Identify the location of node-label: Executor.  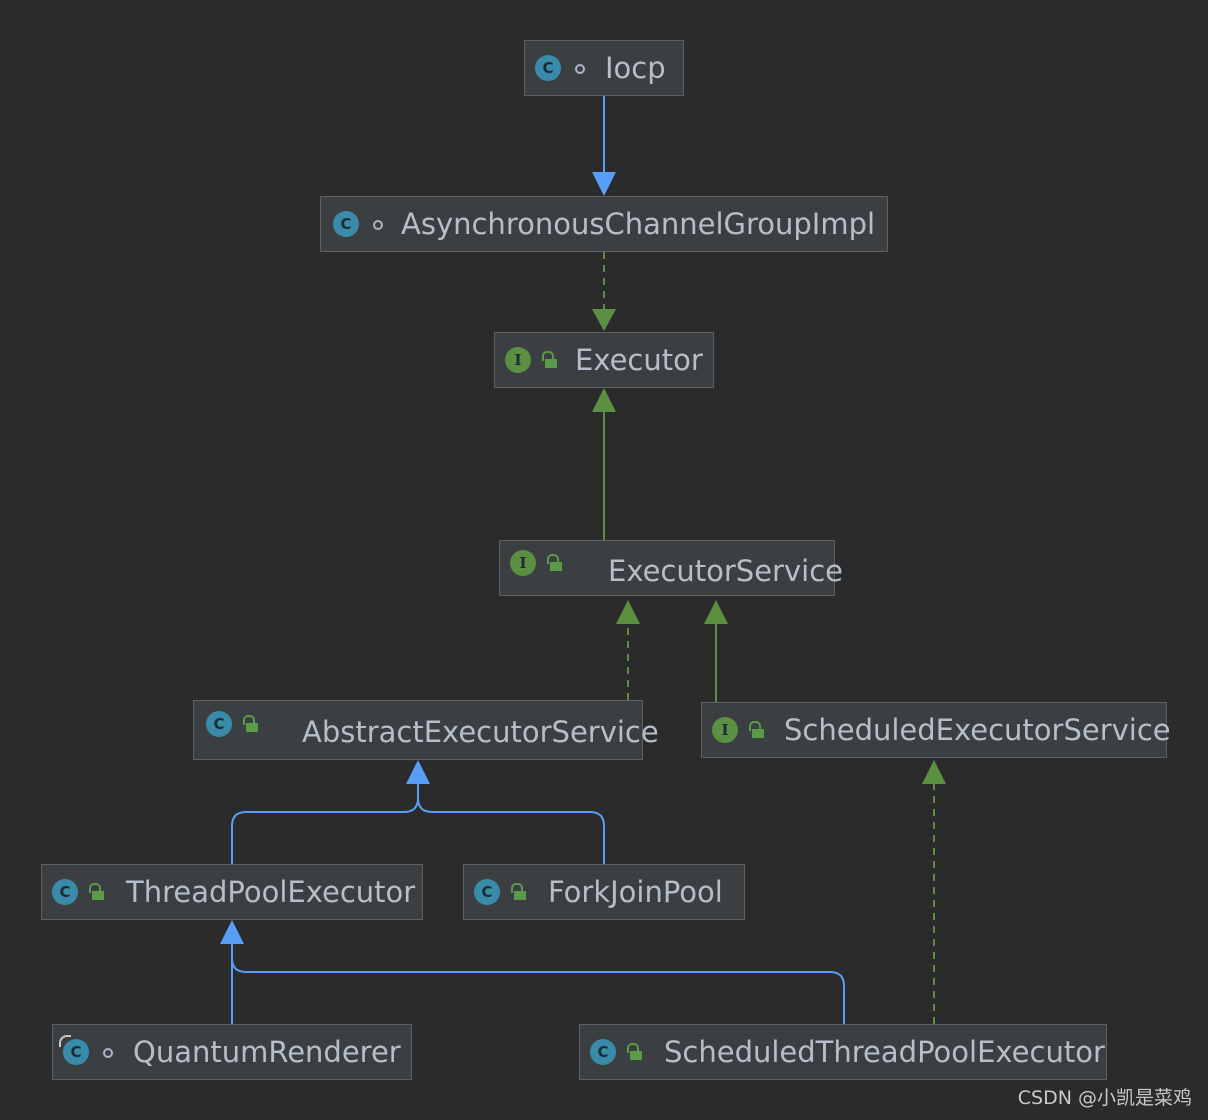
(639, 360).